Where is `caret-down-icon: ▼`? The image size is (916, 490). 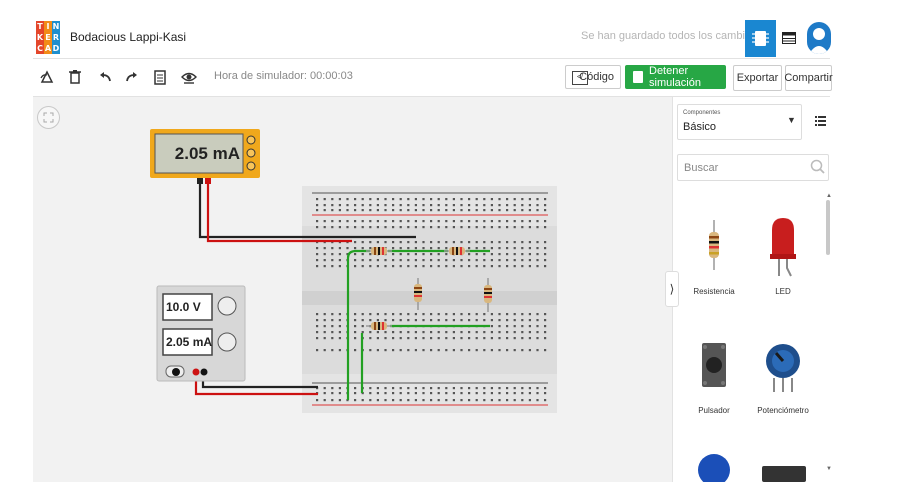 caret-down-icon: ▼ is located at coordinates (791, 120).